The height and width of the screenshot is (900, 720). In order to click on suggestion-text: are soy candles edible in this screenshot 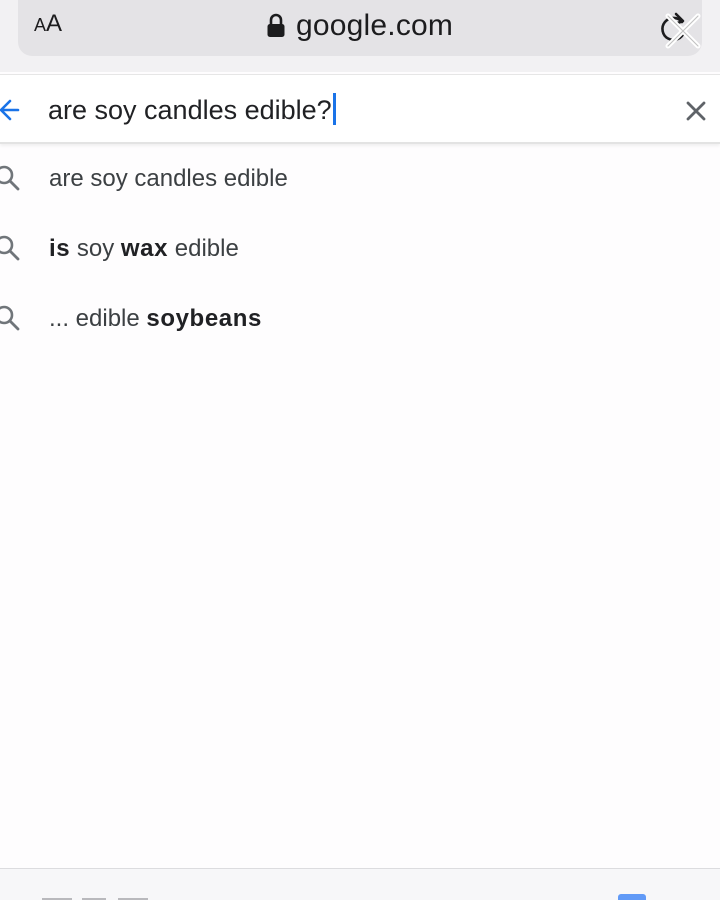, I will do `click(168, 179)`.